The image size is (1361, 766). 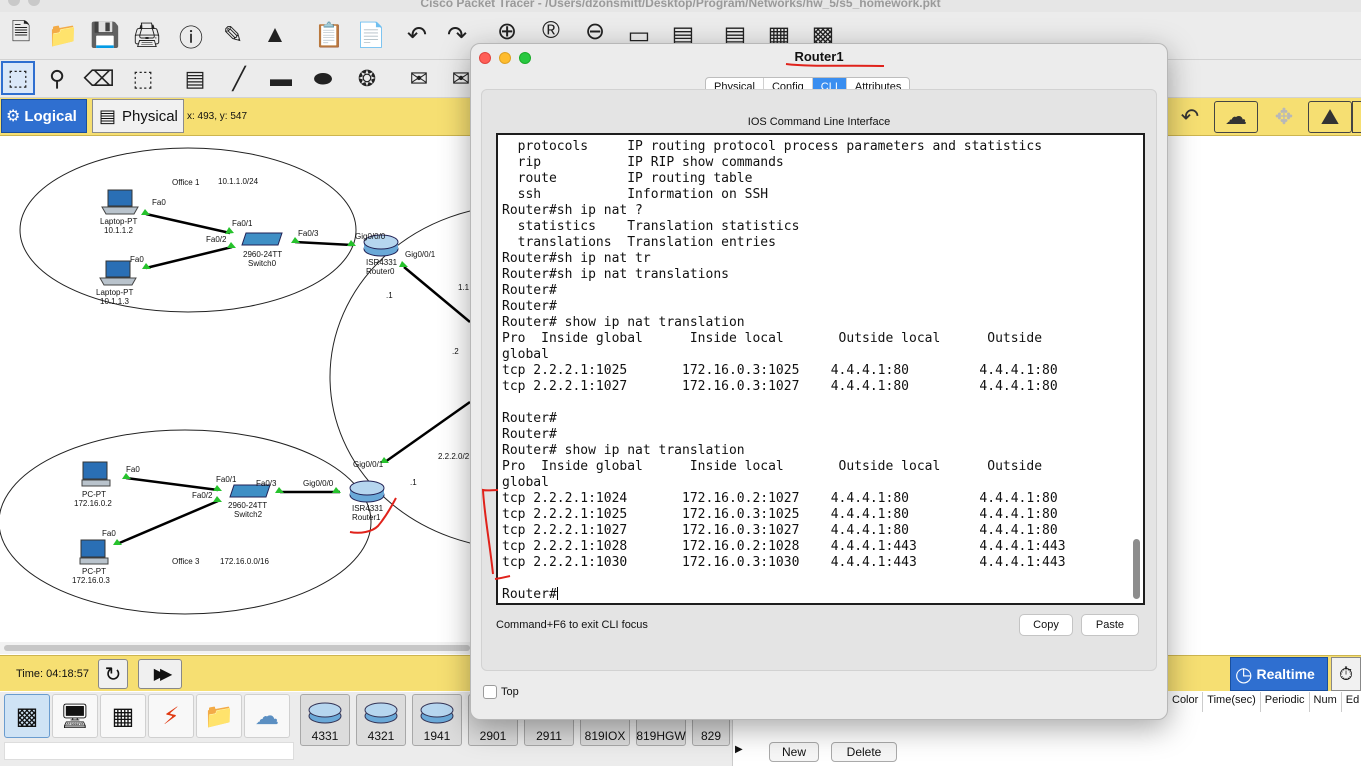 I want to click on pc1-ip: 172.16.0.2, so click(x=93, y=503).